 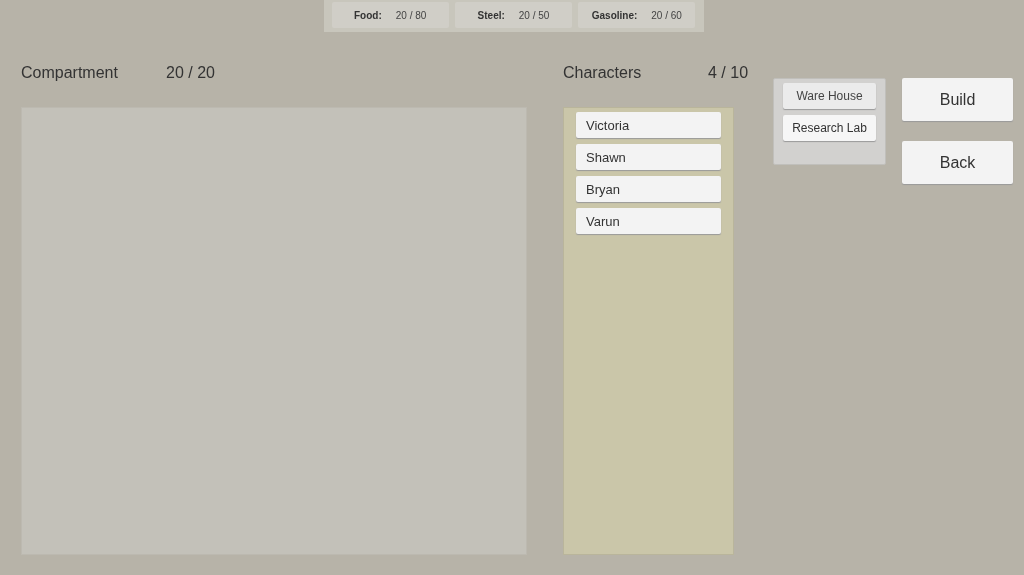 I want to click on resource-label: Gasoline:, so click(x=614, y=15).